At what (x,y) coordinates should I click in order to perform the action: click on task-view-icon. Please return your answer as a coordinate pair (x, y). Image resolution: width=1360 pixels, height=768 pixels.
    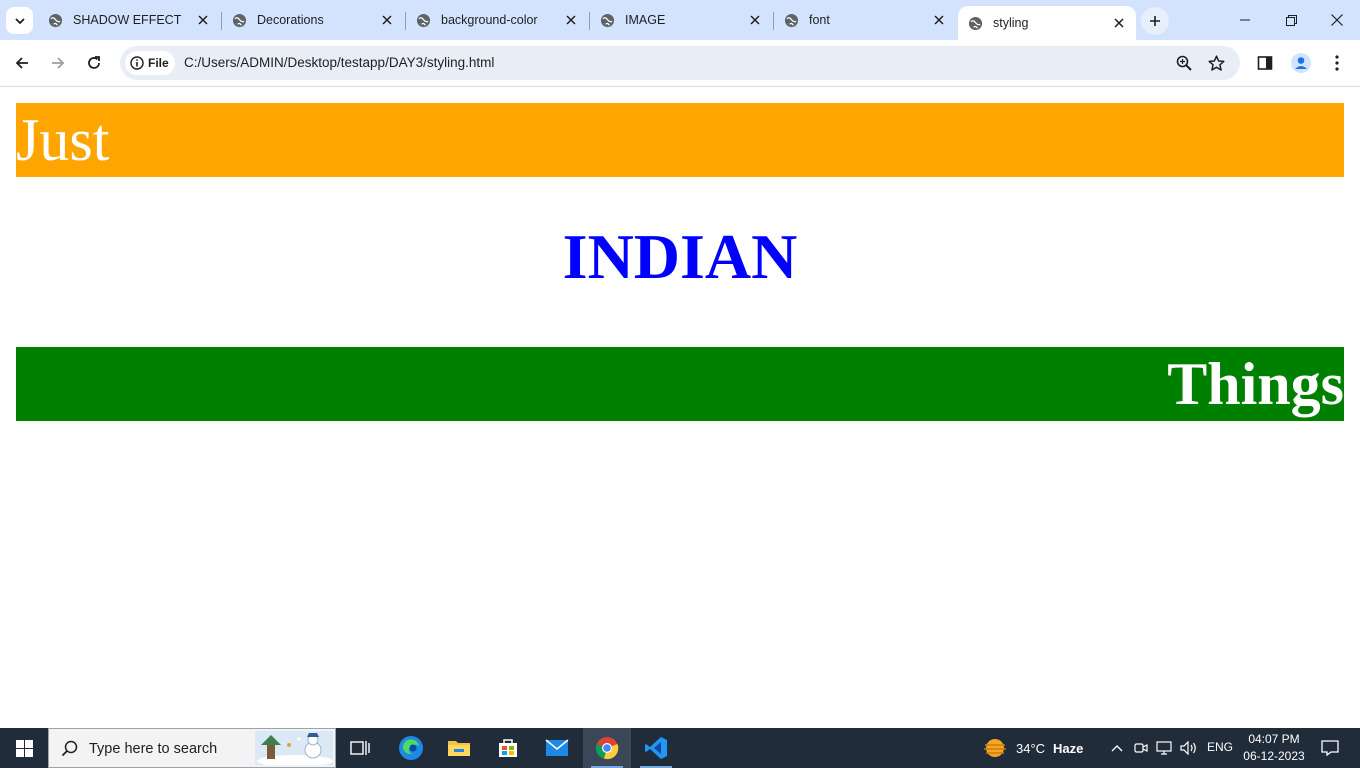
    Looking at the image, I should click on (360, 748).